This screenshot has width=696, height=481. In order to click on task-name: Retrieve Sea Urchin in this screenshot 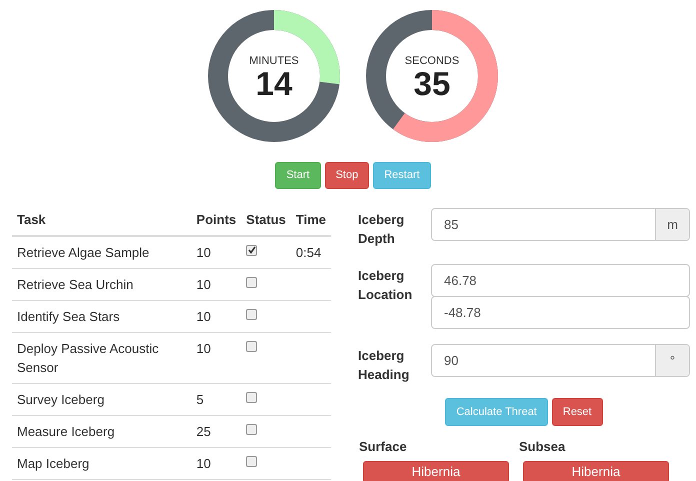, I will do `click(75, 284)`.